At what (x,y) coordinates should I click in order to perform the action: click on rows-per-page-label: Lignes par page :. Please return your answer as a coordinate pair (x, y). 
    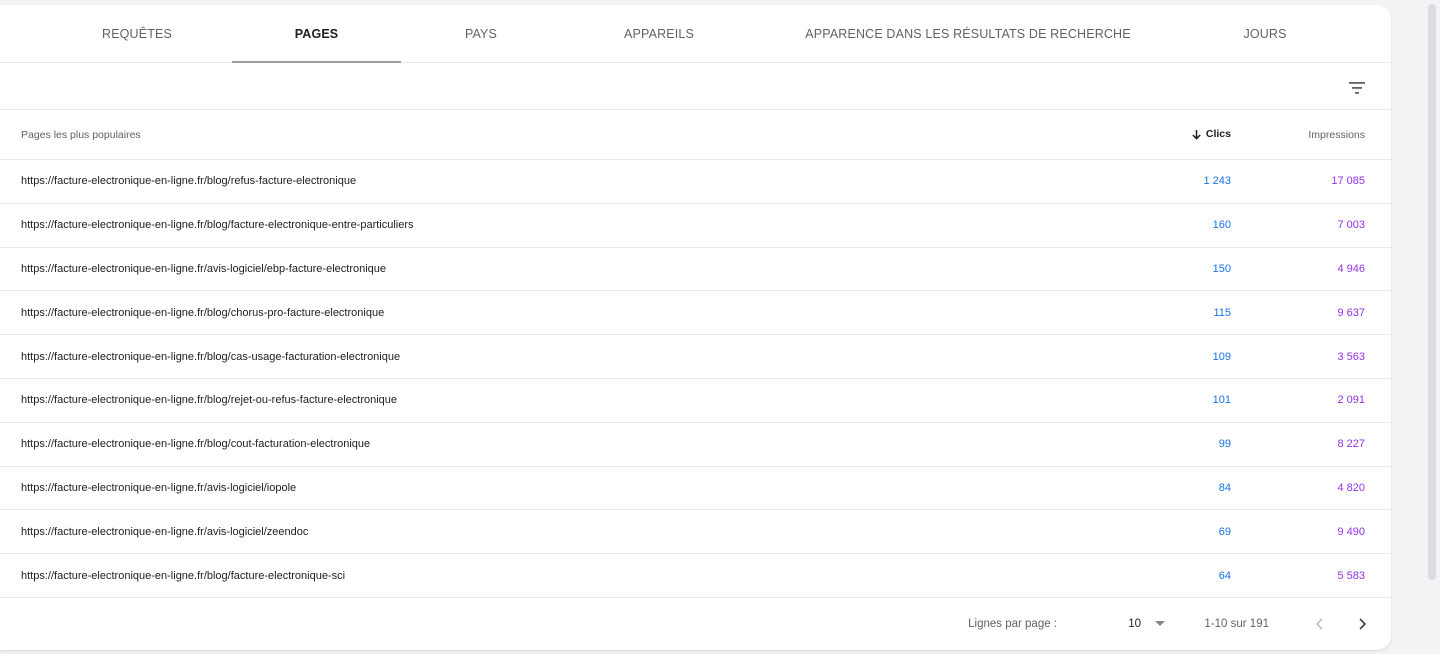
    Looking at the image, I should click on (1012, 624).